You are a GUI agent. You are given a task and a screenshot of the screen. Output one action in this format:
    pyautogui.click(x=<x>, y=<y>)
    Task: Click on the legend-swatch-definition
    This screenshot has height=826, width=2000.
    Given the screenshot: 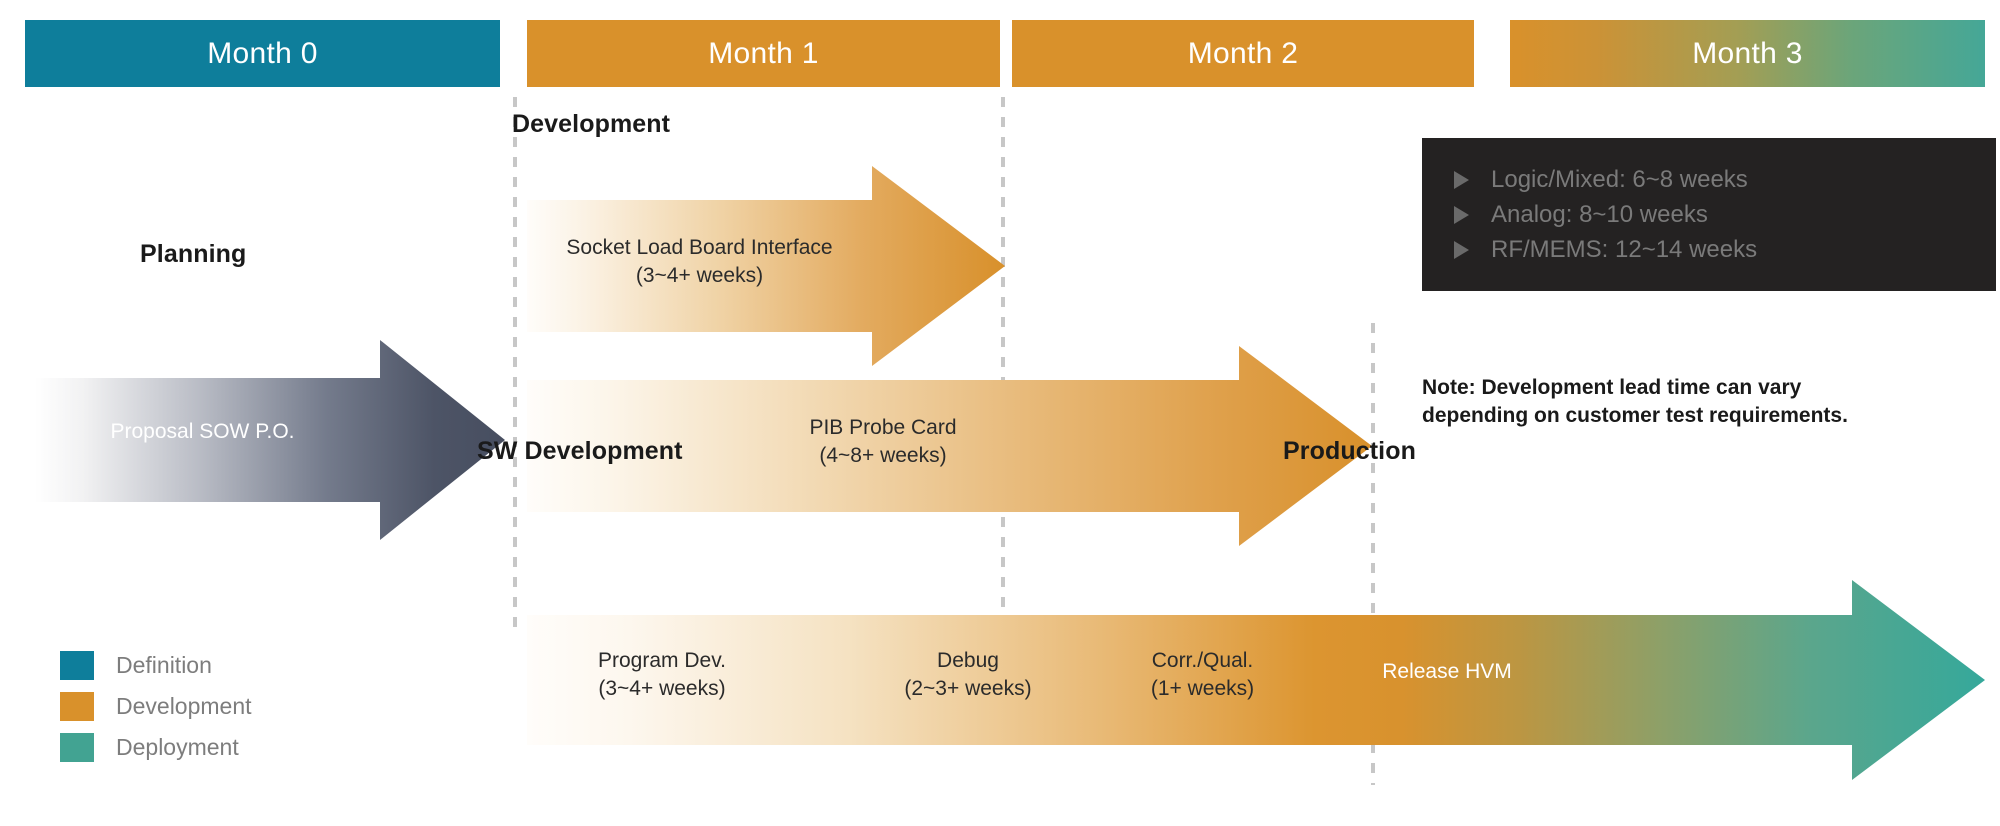 What is the action you would take?
    pyautogui.click(x=77, y=665)
    